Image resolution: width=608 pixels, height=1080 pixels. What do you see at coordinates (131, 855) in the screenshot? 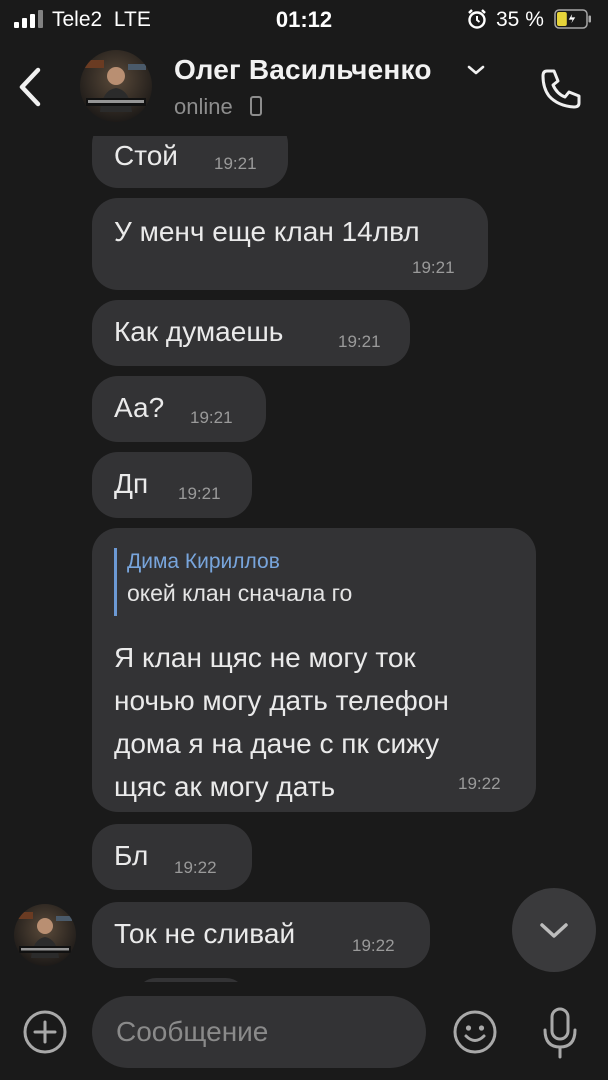
I see `message-text: Бл` at bounding box center [131, 855].